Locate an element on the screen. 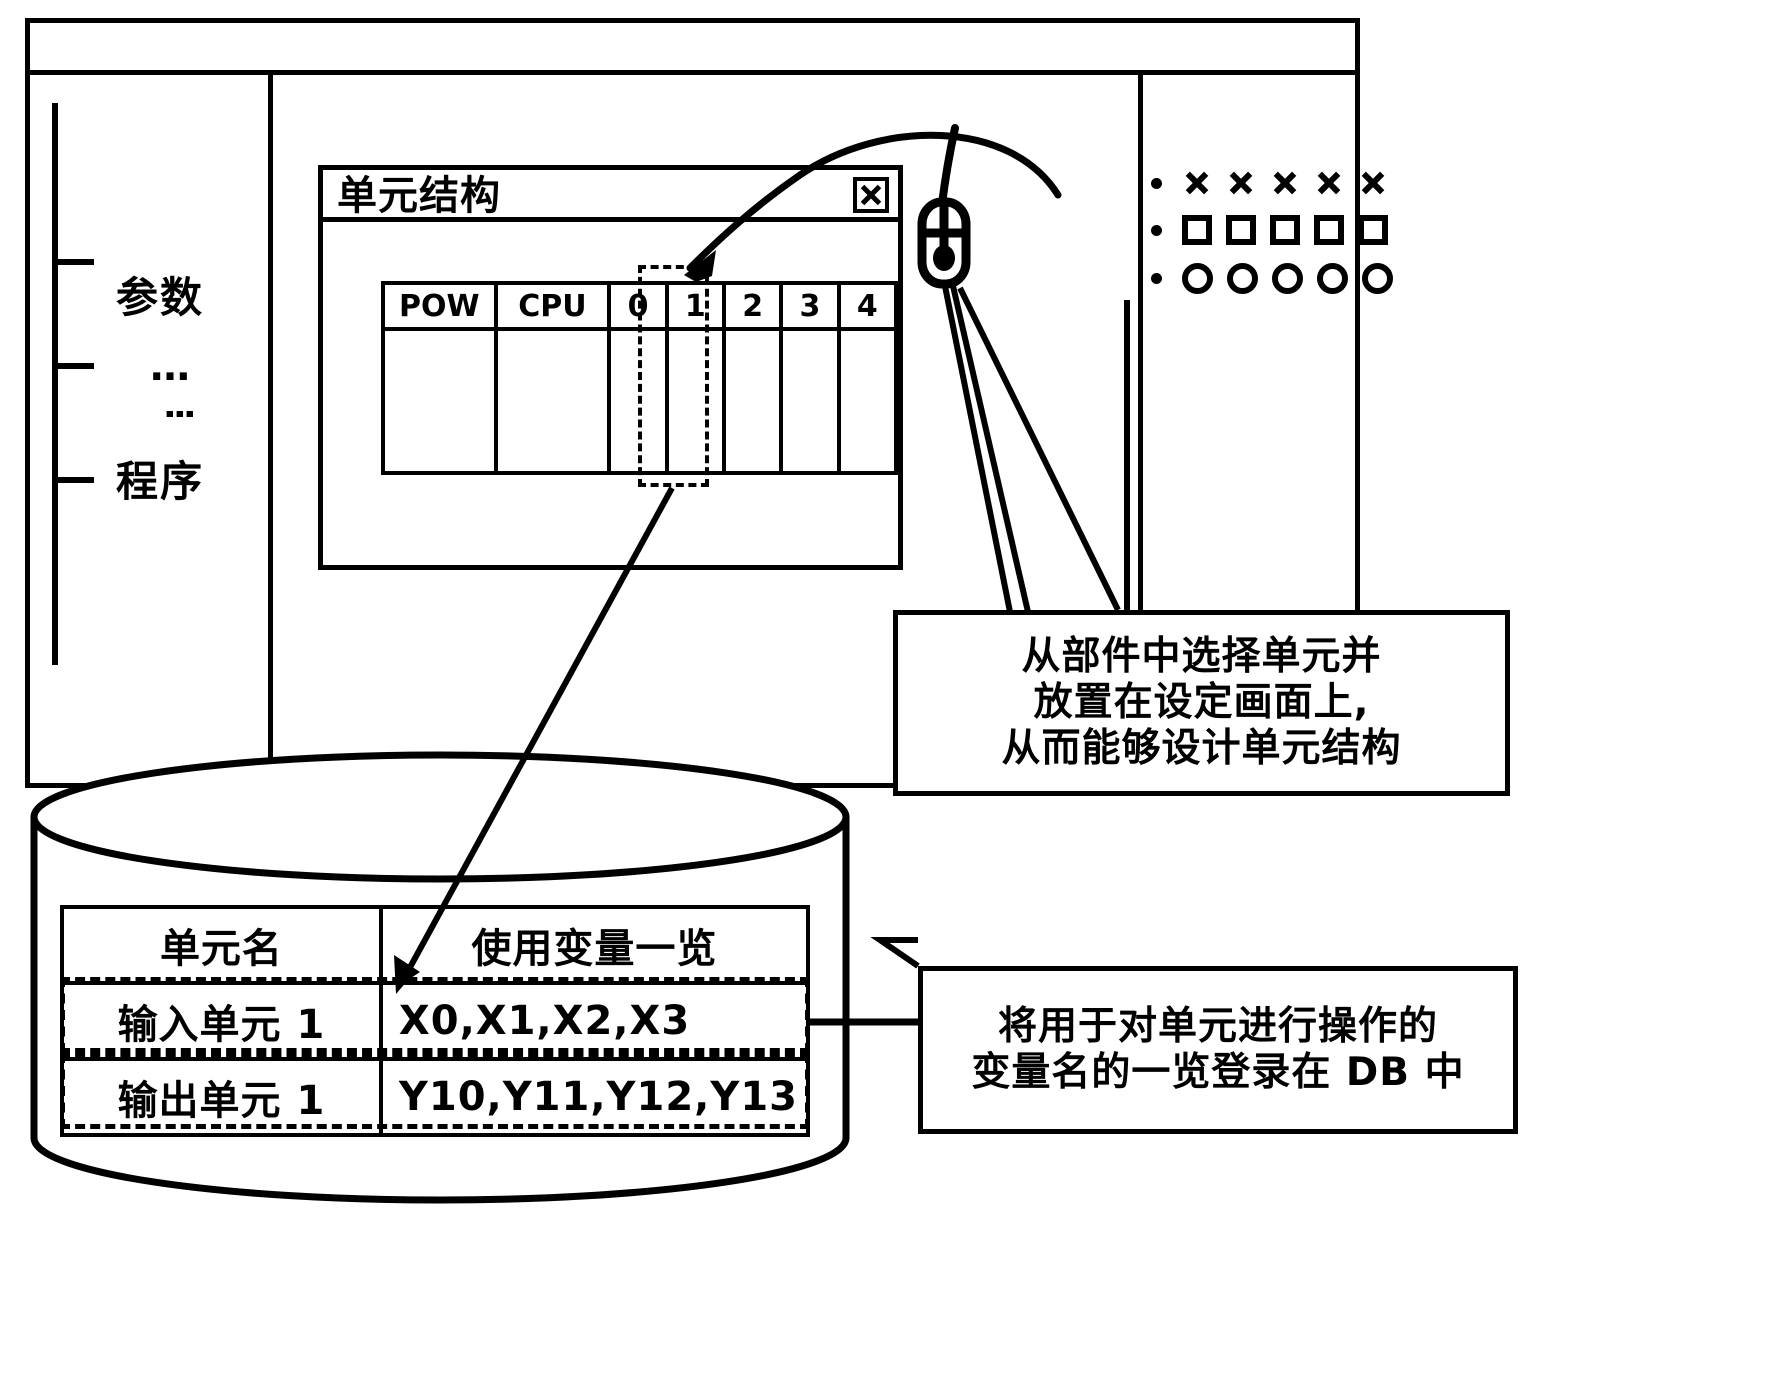  close-icon is located at coordinates (871, 195).